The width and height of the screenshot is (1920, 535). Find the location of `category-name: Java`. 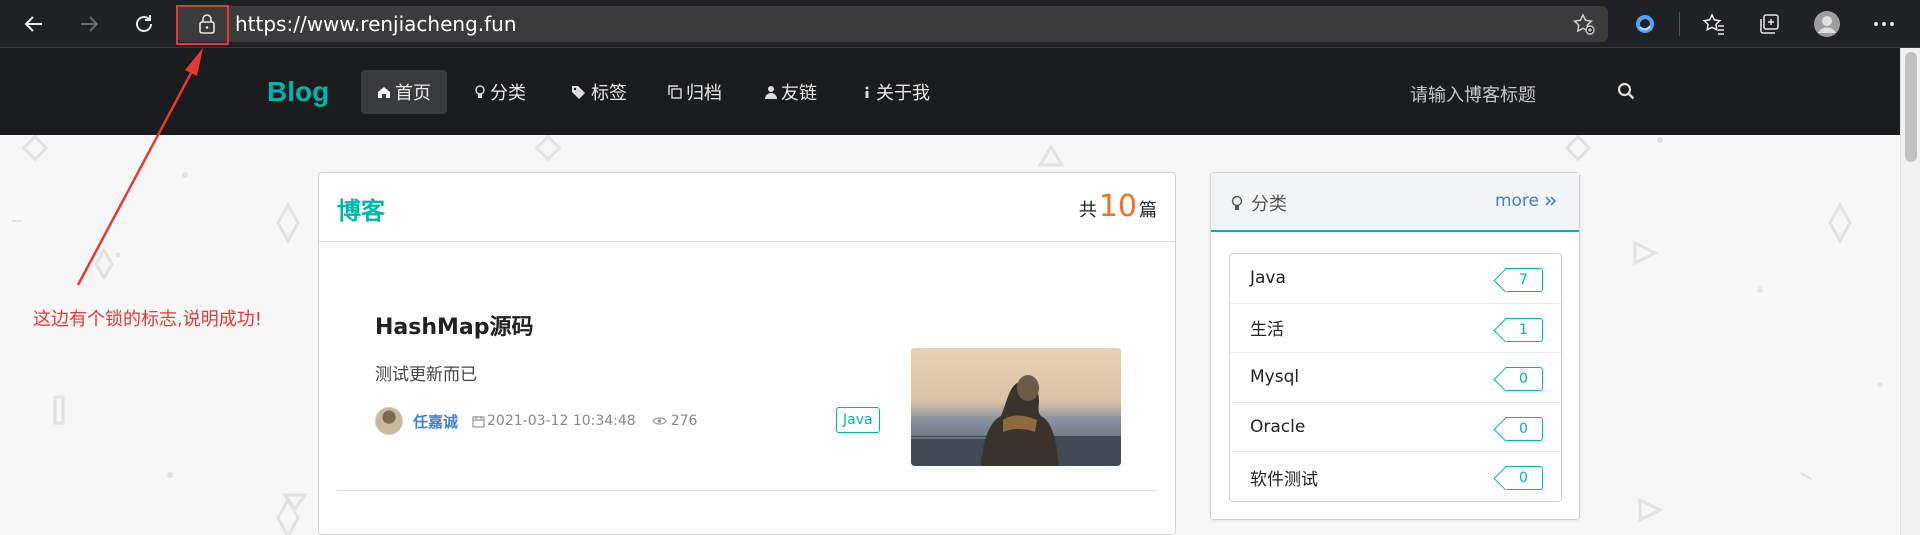

category-name: Java is located at coordinates (1268, 278).